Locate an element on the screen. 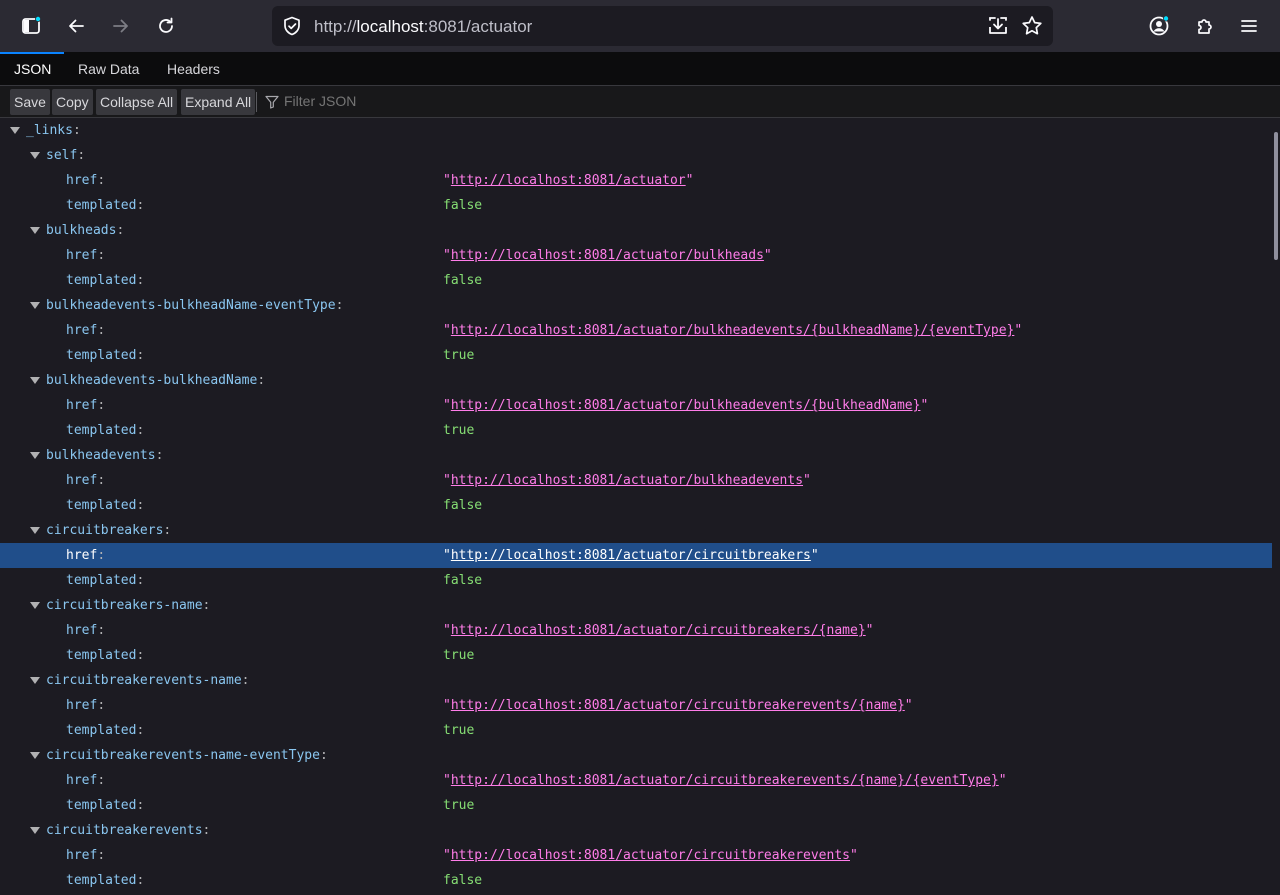 This screenshot has height=895, width=1280. href-link: http://localhost:8081/actuator is located at coordinates (568, 180).